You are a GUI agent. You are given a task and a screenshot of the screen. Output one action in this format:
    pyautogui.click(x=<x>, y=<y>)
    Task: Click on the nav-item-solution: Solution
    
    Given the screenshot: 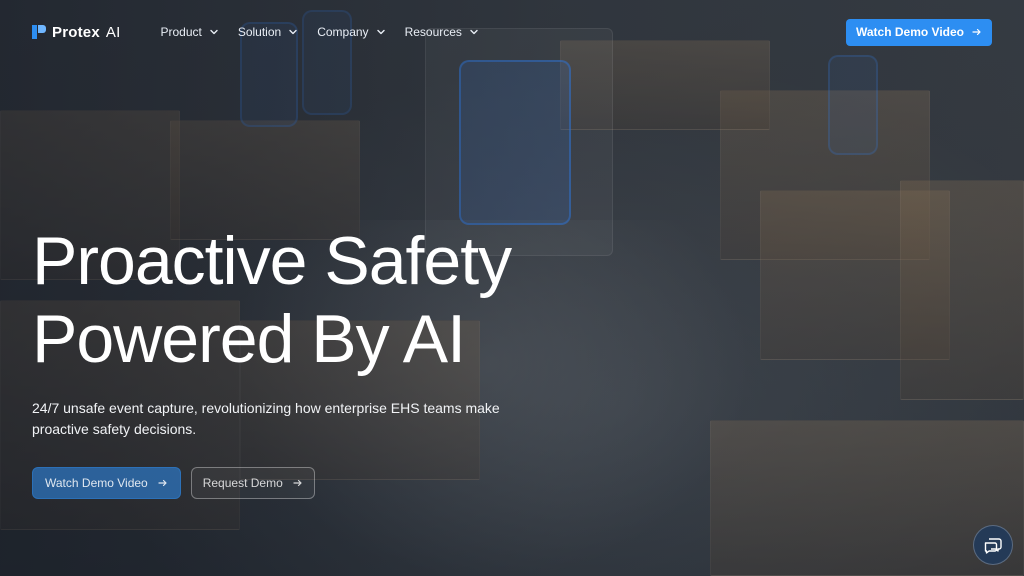 What is the action you would take?
    pyautogui.click(x=268, y=32)
    